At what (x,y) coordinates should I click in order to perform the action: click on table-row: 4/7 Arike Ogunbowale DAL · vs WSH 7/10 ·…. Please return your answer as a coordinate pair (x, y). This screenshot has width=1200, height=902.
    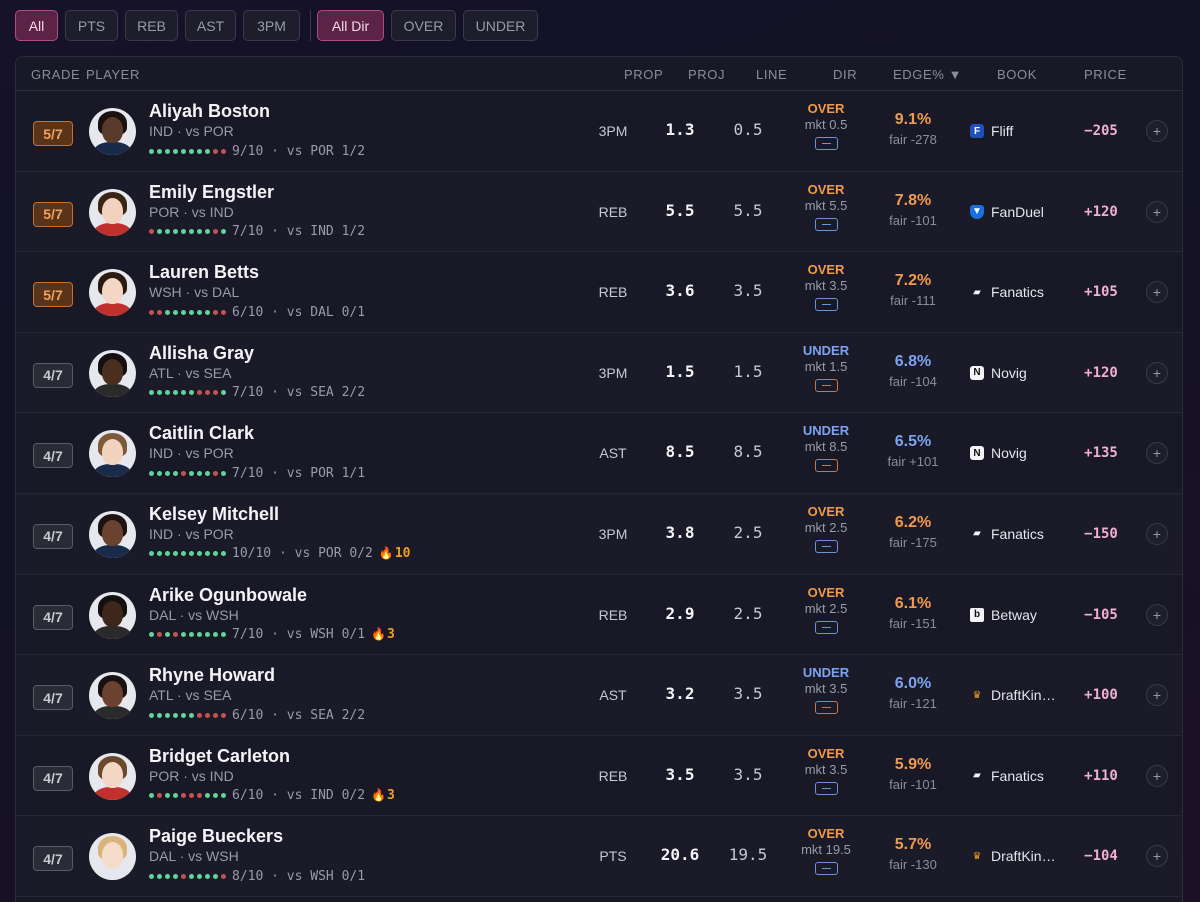
    Looking at the image, I should click on (599, 615).